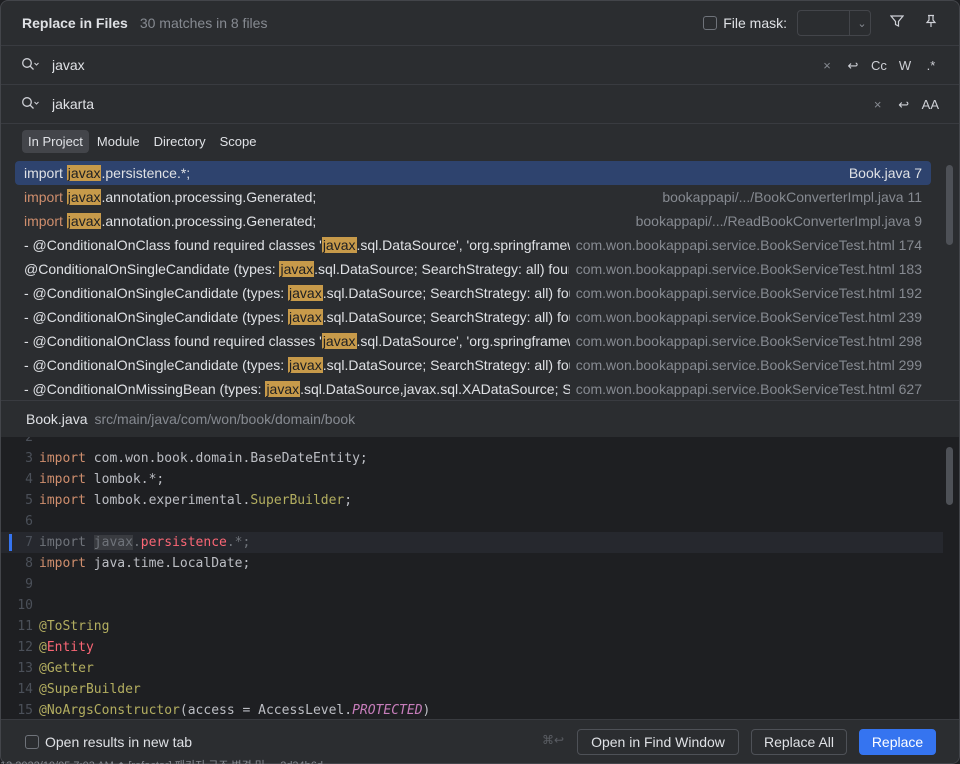  Describe the element at coordinates (66, 647) in the screenshot. I see `code-text: @Entity` at that location.